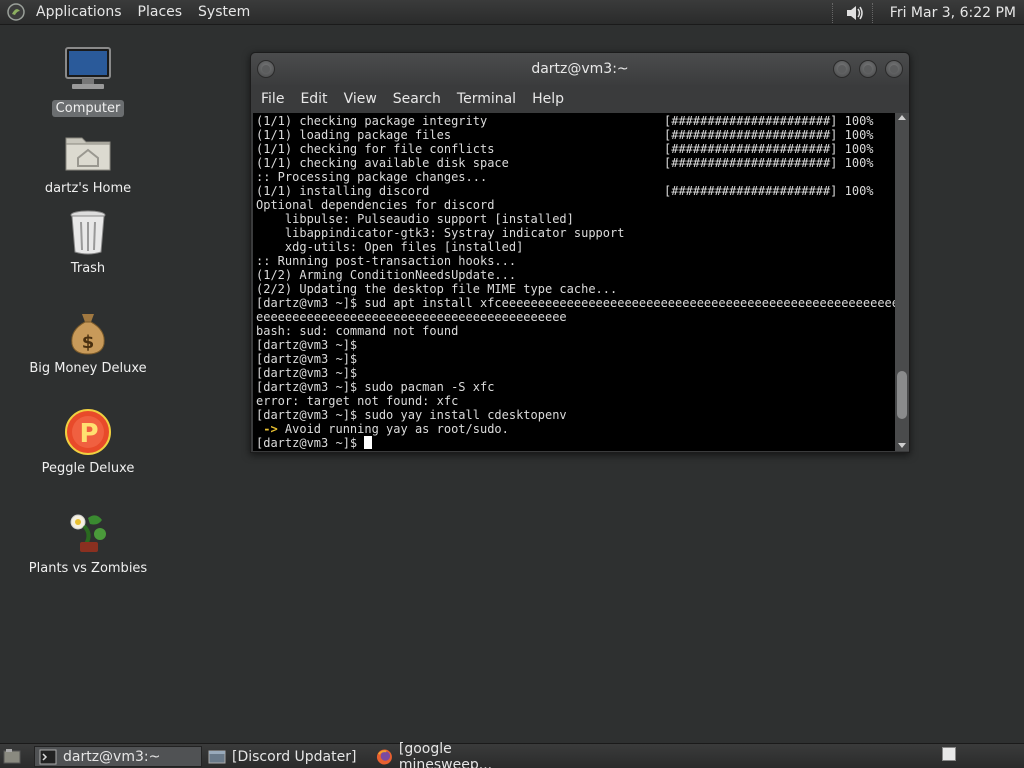  Describe the element at coordinates (575, 429) in the screenshot. I see `terminal-line: -> Avoid running yay as root/sudo.` at that location.